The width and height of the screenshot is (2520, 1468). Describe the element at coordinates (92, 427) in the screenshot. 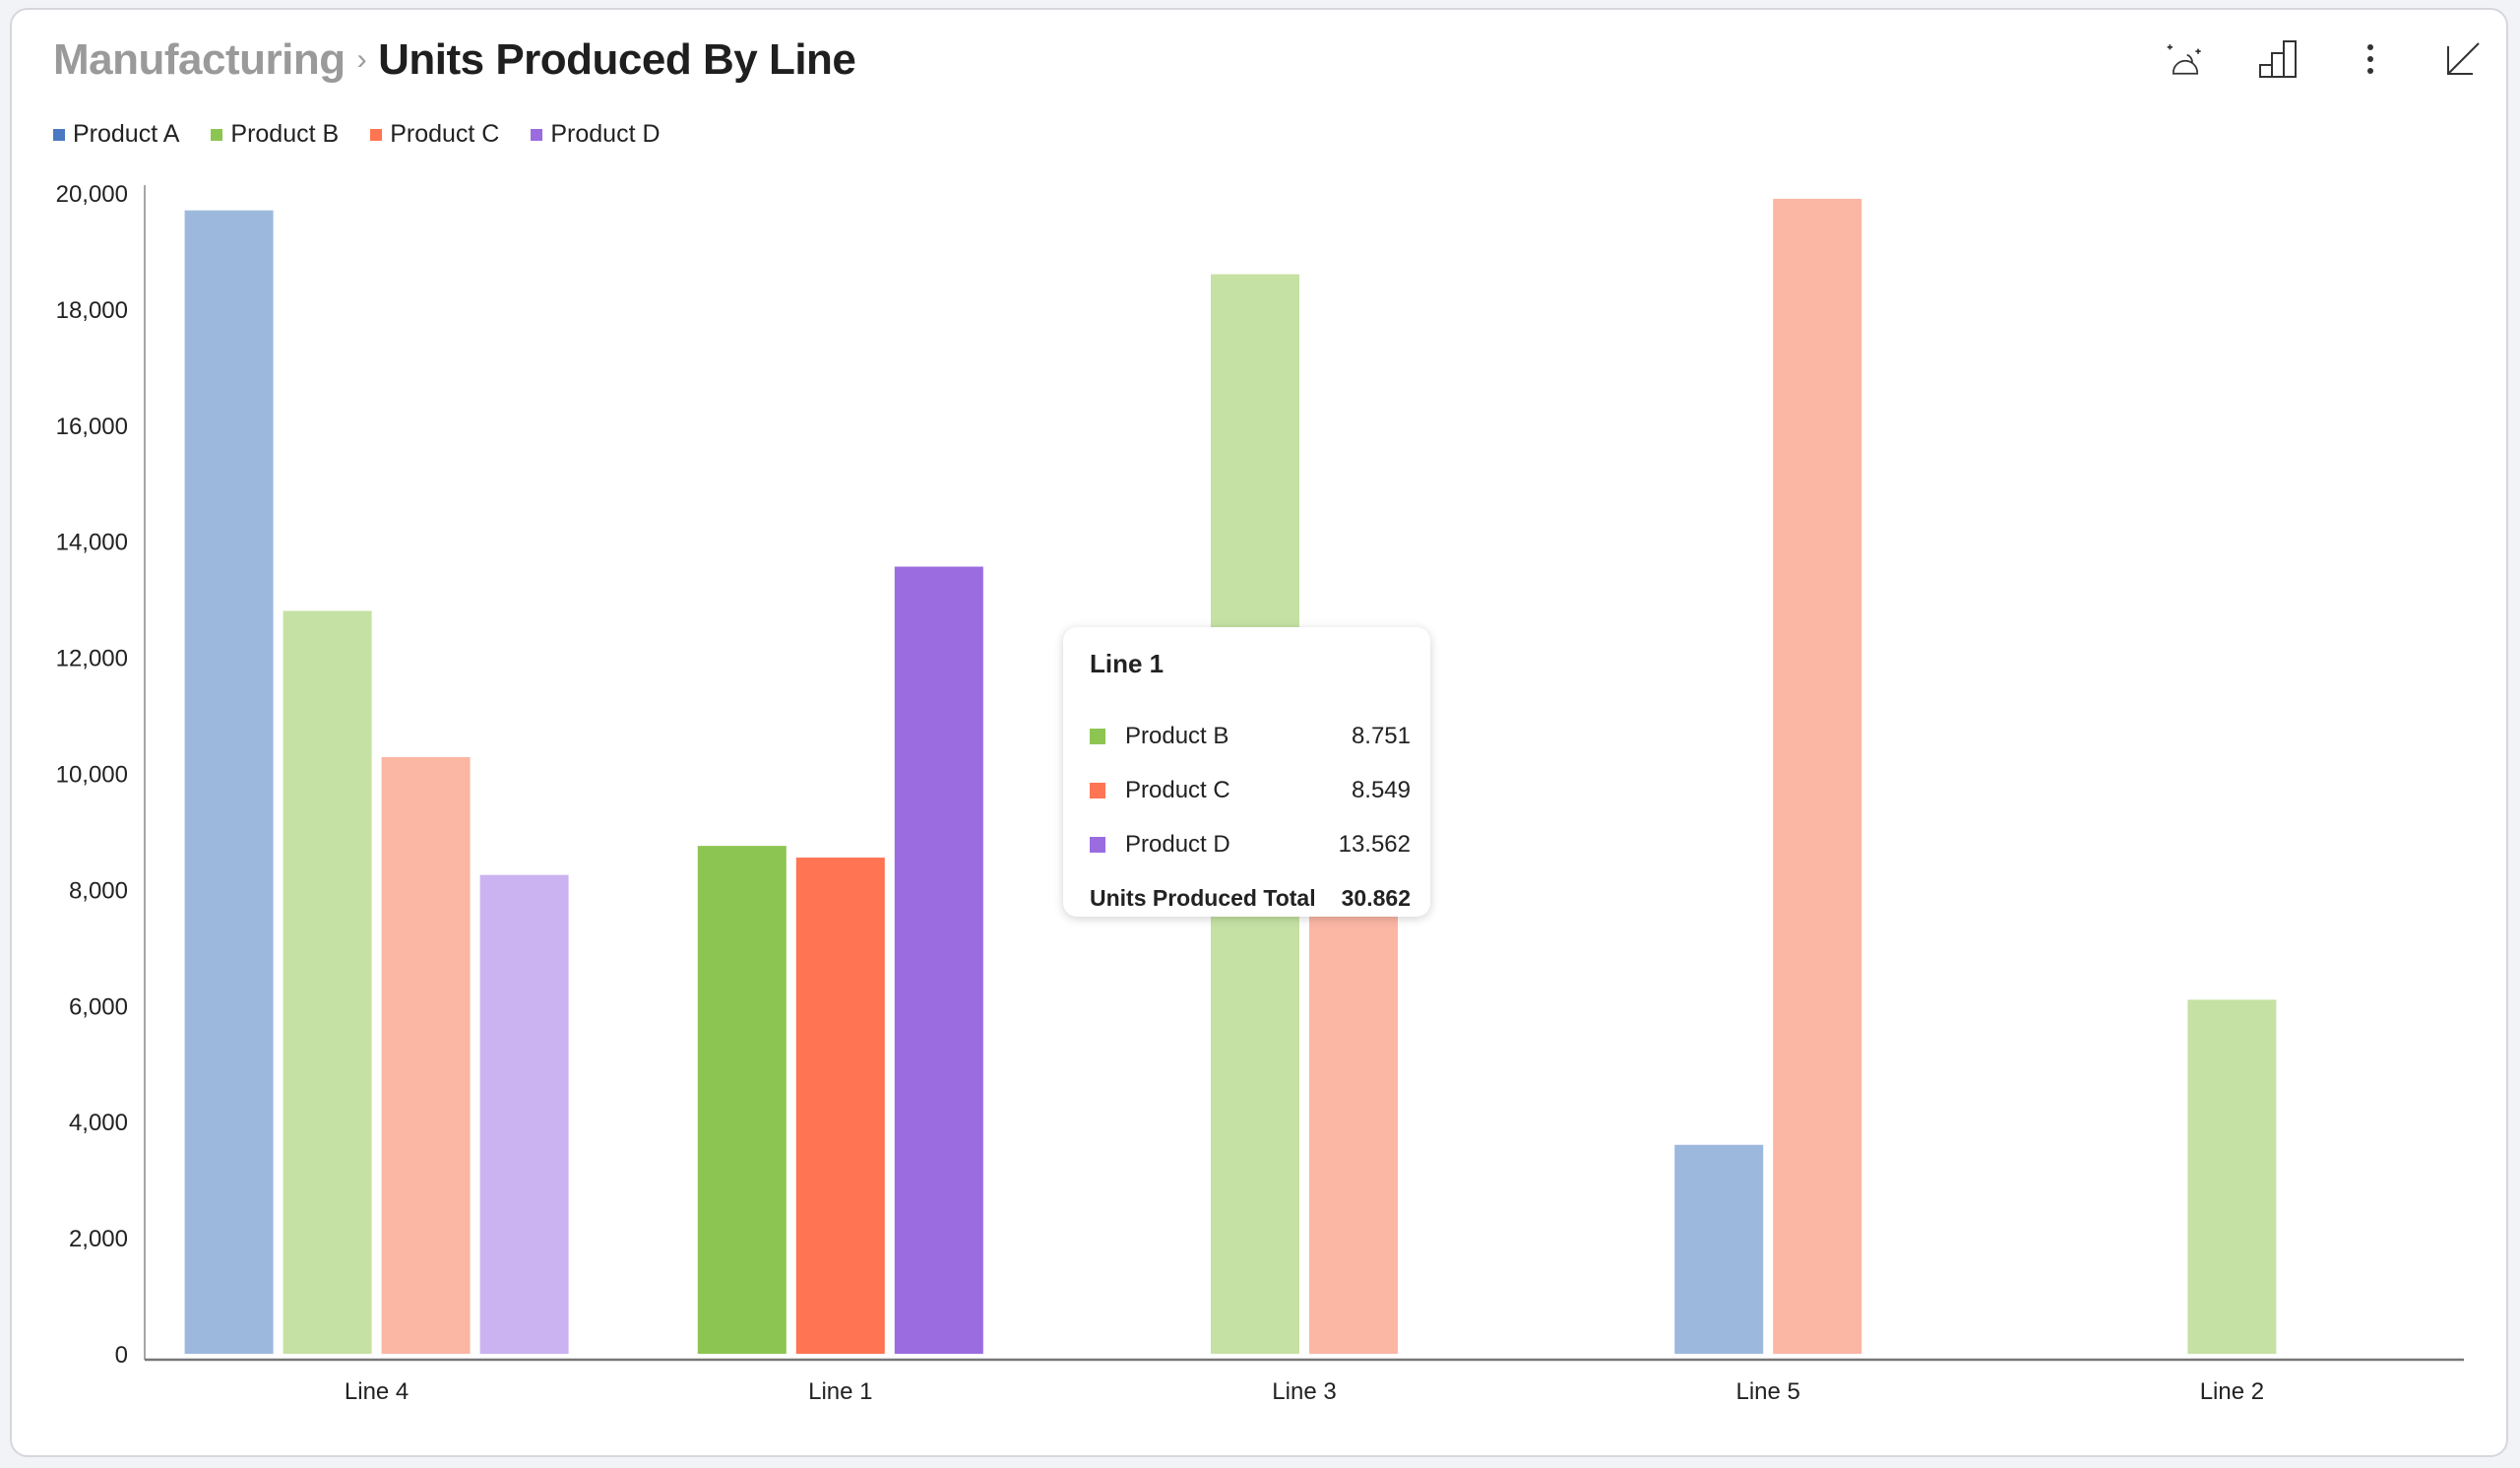

I see `y-tick-label: 16,000` at that location.